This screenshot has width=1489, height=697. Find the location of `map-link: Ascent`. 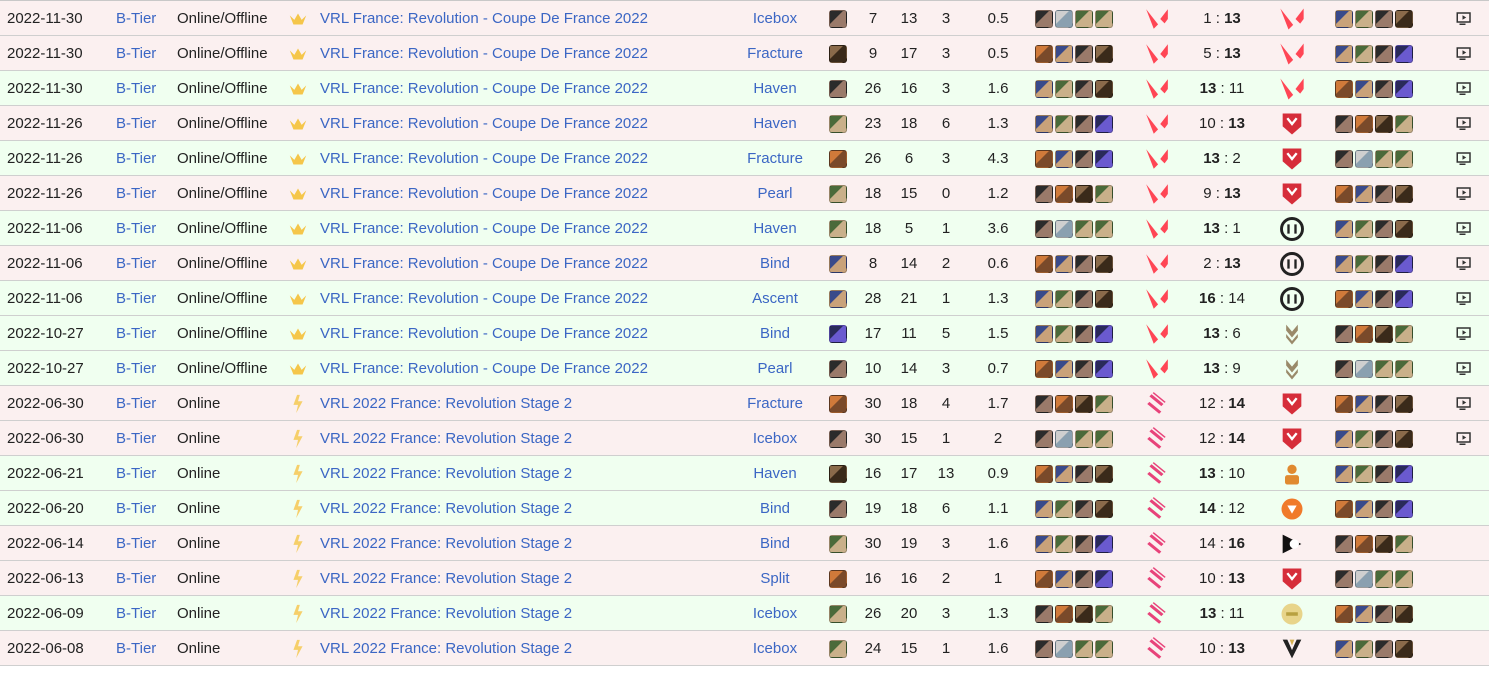

map-link: Ascent is located at coordinates (775, 298).